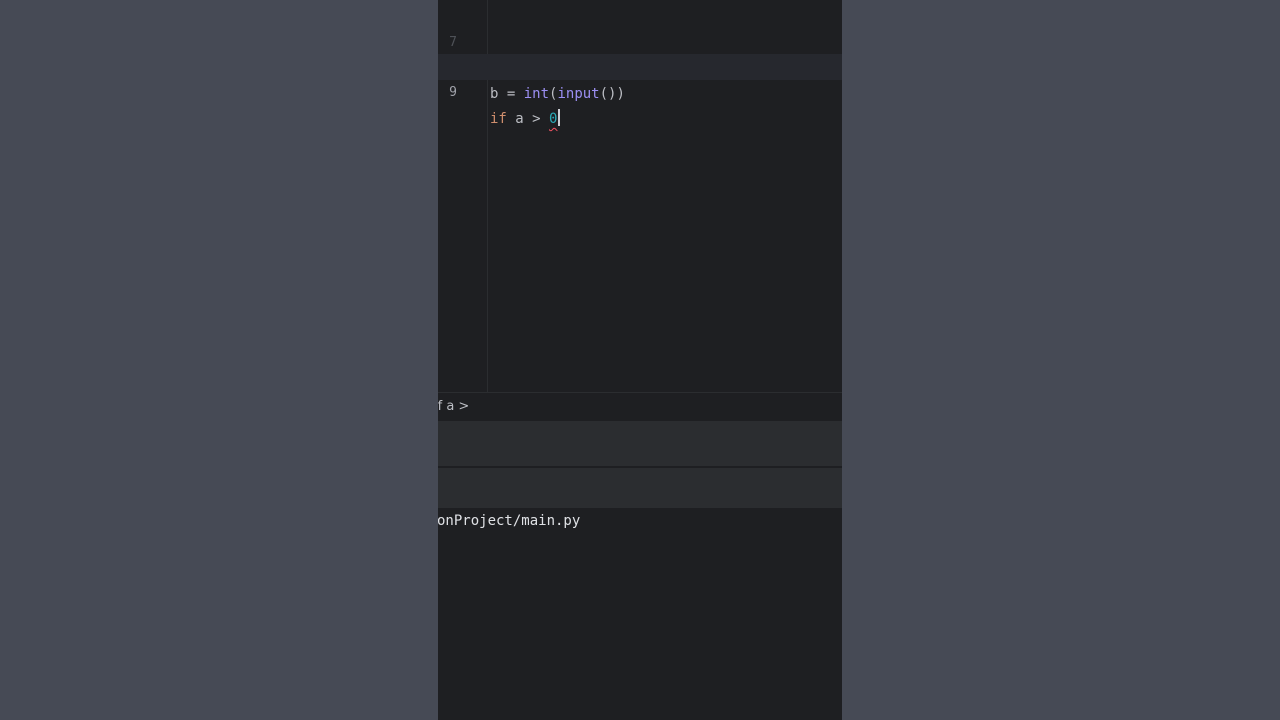  Describe the element at coordinates (498, 119) in the screenshot. I see `keyword: if` at that location.